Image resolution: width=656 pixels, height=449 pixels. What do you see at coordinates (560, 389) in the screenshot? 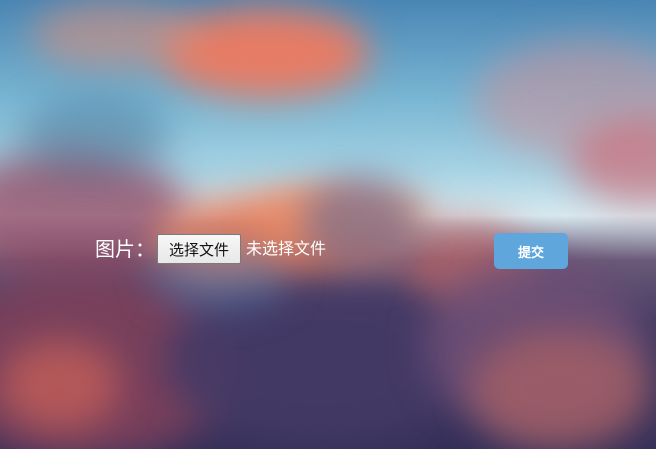
I see `dark-cloud` at bounding box center [560, 389].